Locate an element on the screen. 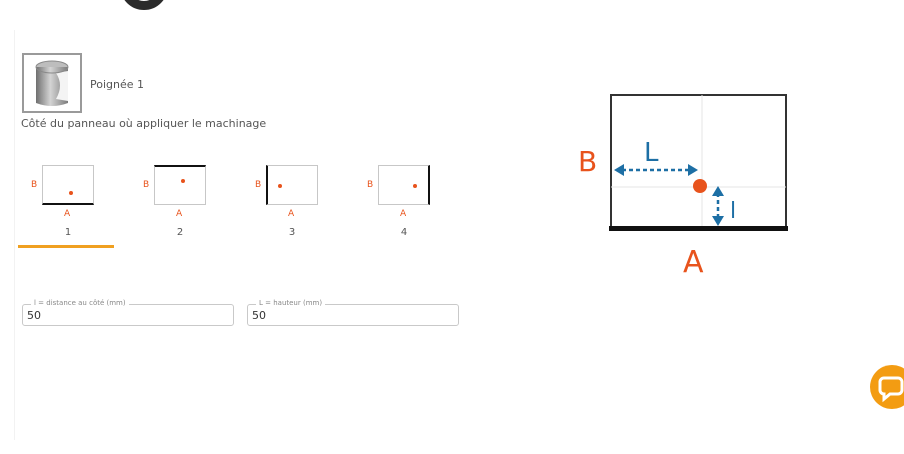  handle-icon is located at coordinates (52, 83).